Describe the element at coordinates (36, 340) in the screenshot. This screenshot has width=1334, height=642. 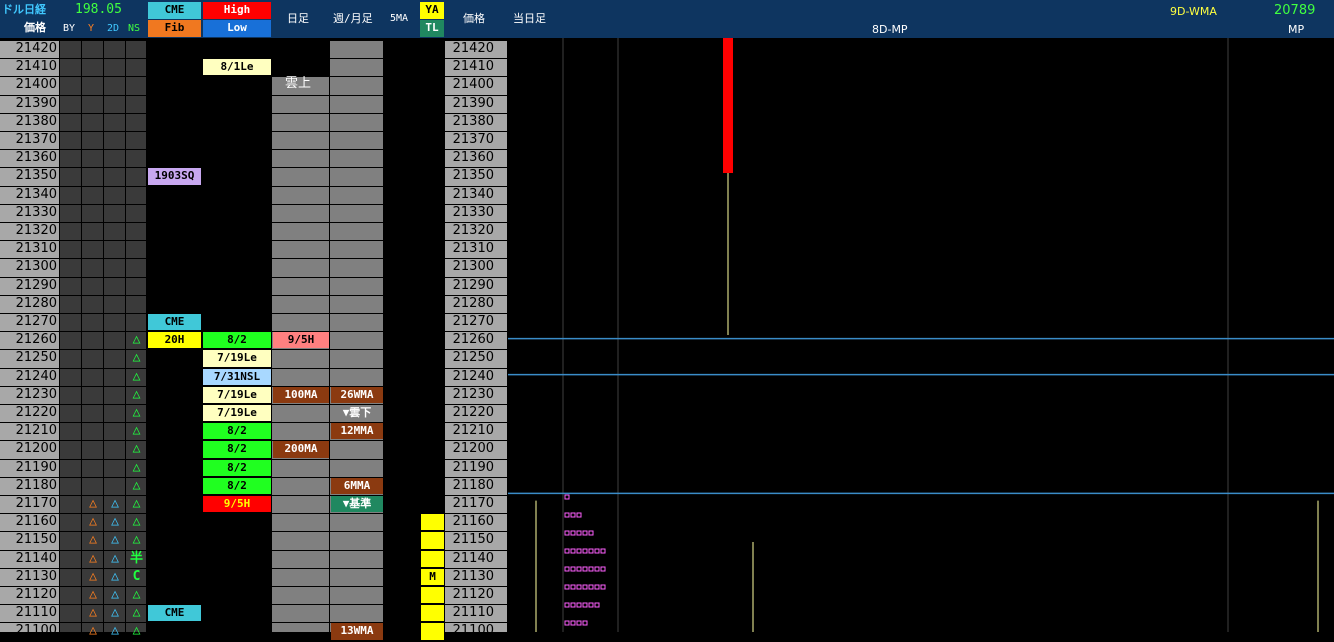
I see `price-cell: 21260` at that location.